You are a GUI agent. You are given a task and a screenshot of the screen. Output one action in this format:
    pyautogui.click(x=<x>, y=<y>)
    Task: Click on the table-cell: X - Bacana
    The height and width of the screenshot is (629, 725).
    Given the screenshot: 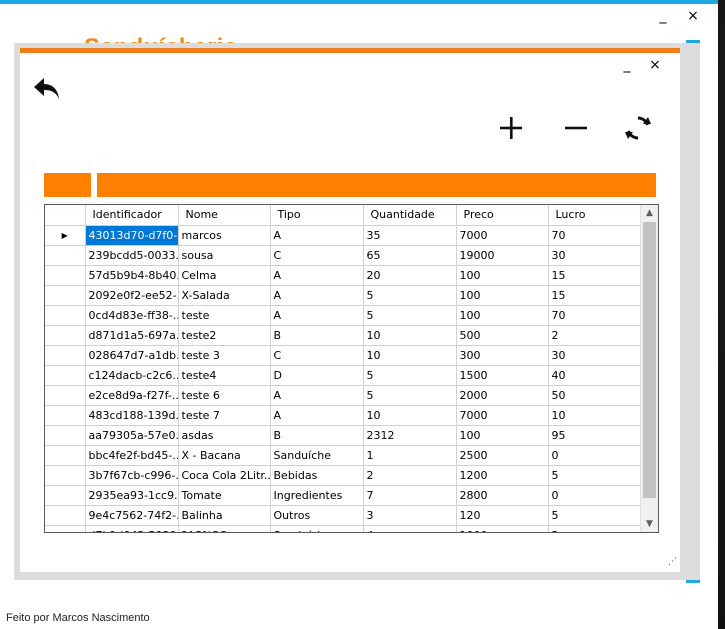 What is the action you would take?
    pyautogui.click(x=224, y=455)
    